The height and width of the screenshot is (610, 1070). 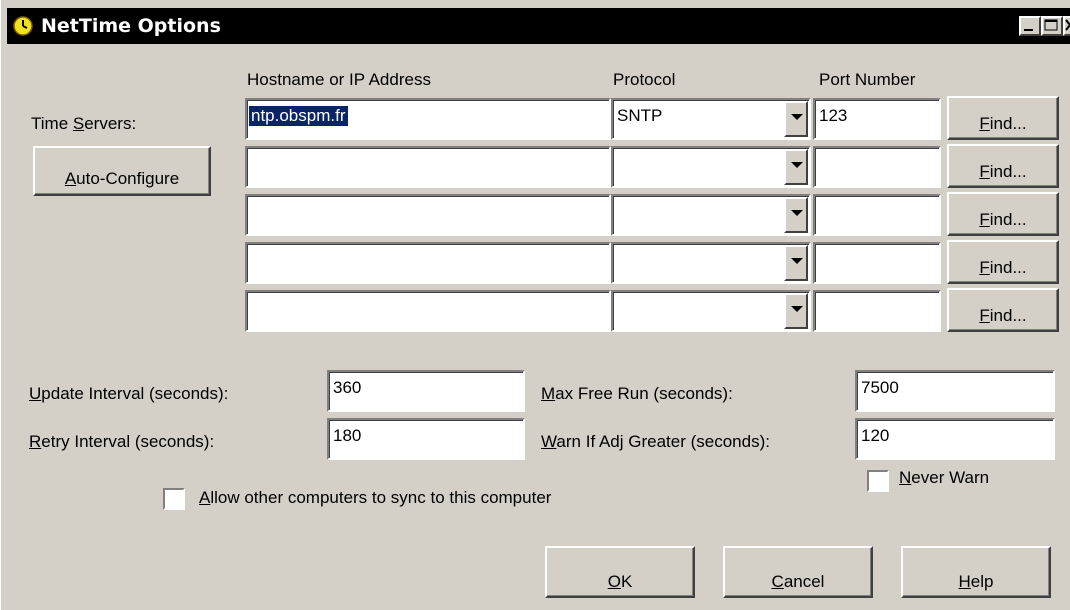 I want to click on never-warn-label: Never Warn, so click(x=944, y=478).